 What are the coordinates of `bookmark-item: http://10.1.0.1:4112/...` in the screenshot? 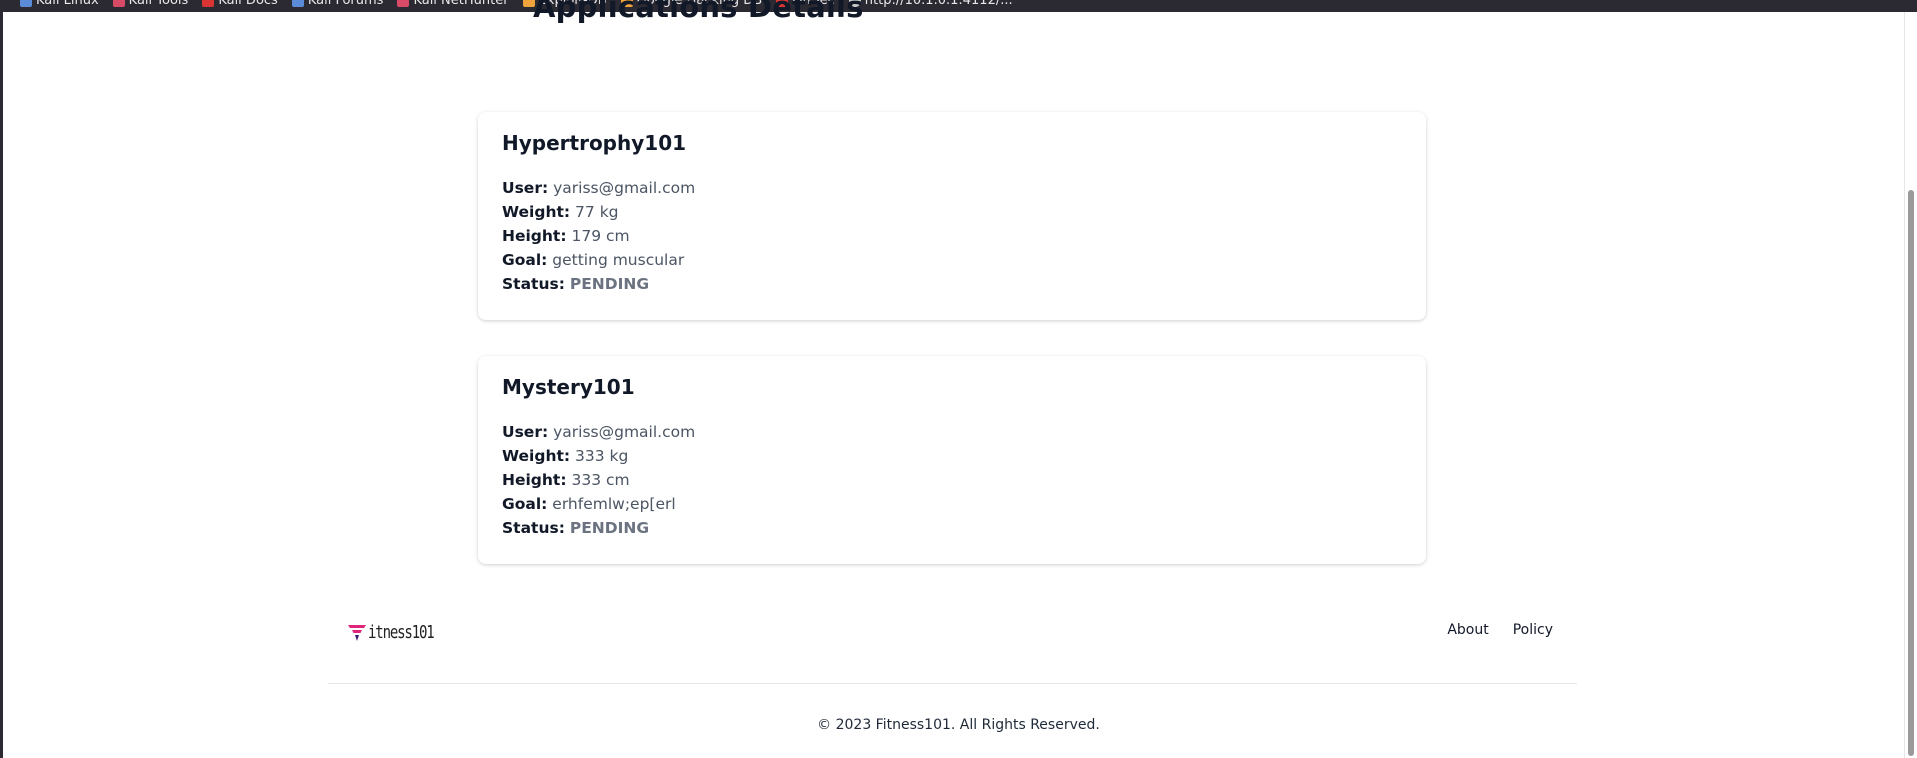 It's located at (930, 4).